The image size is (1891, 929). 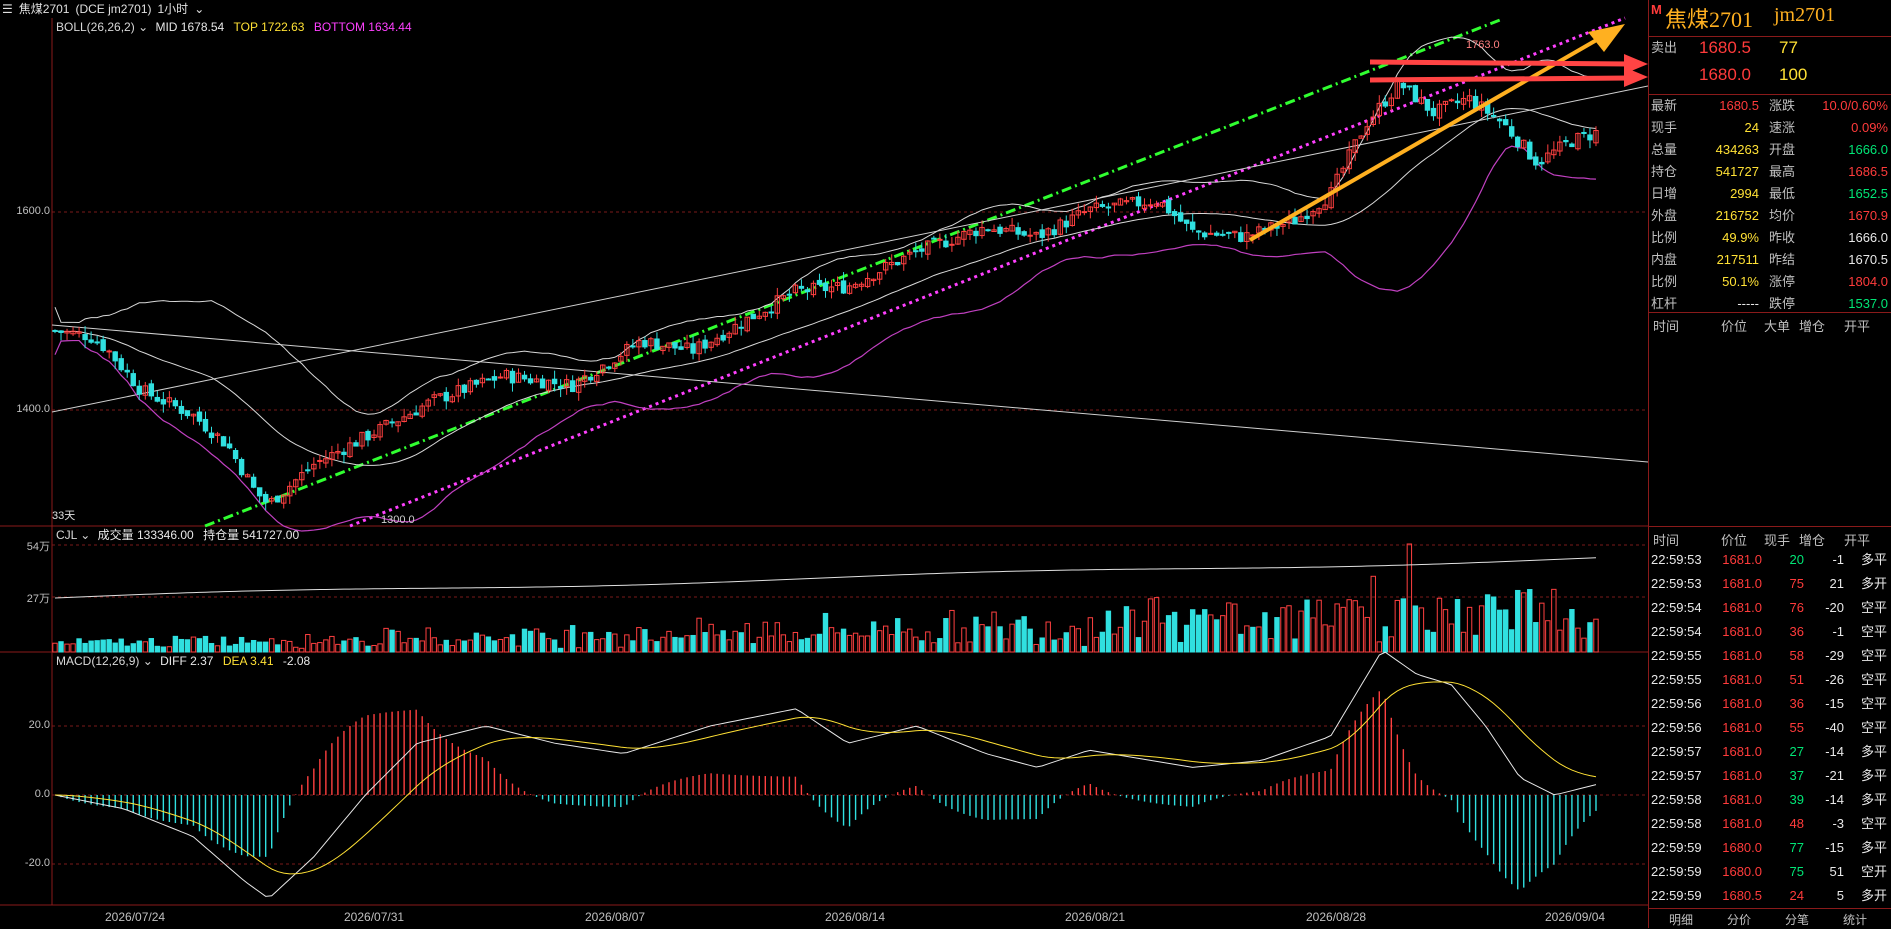 I want to click on quote-row: 现手 24 速涨 0.09%, so click(x=1770, y=128).